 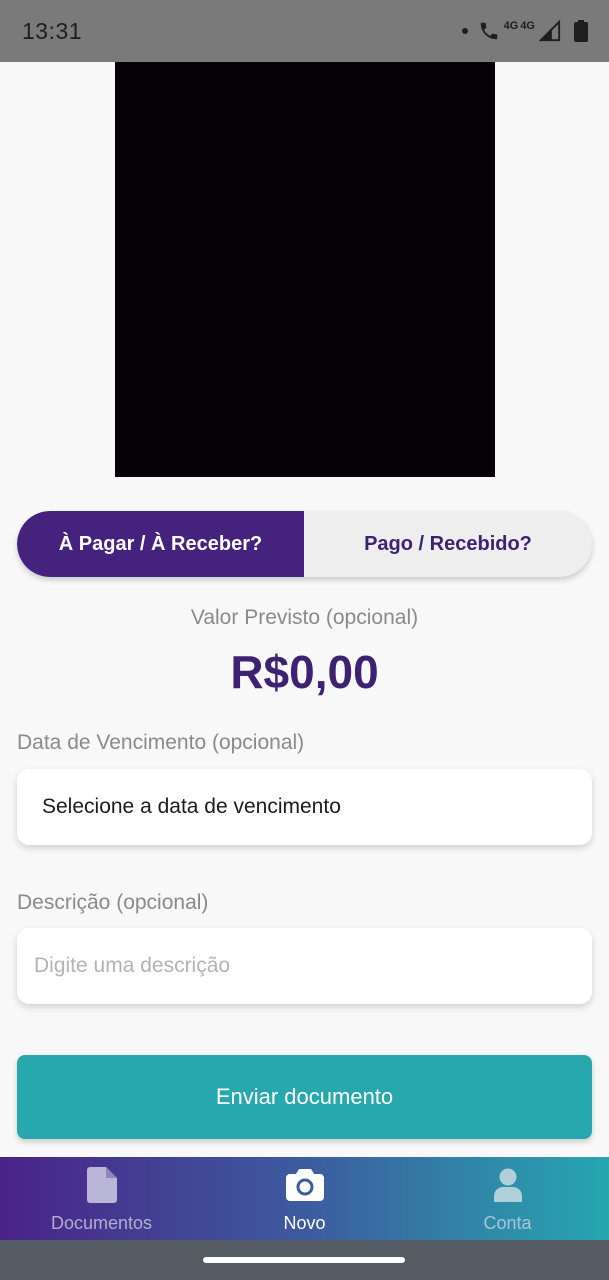 I want to click on wifi-call-icon, so click(x=488, y=31).